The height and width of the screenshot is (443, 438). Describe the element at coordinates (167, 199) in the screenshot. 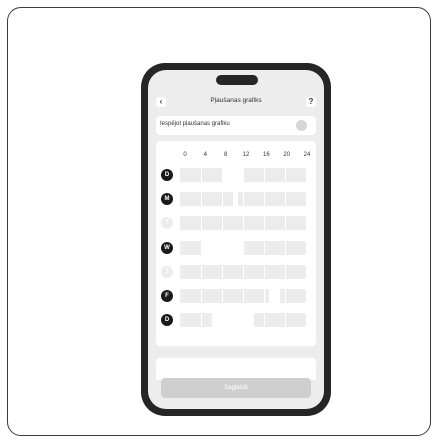

I see `day-toggle: M` at that location.